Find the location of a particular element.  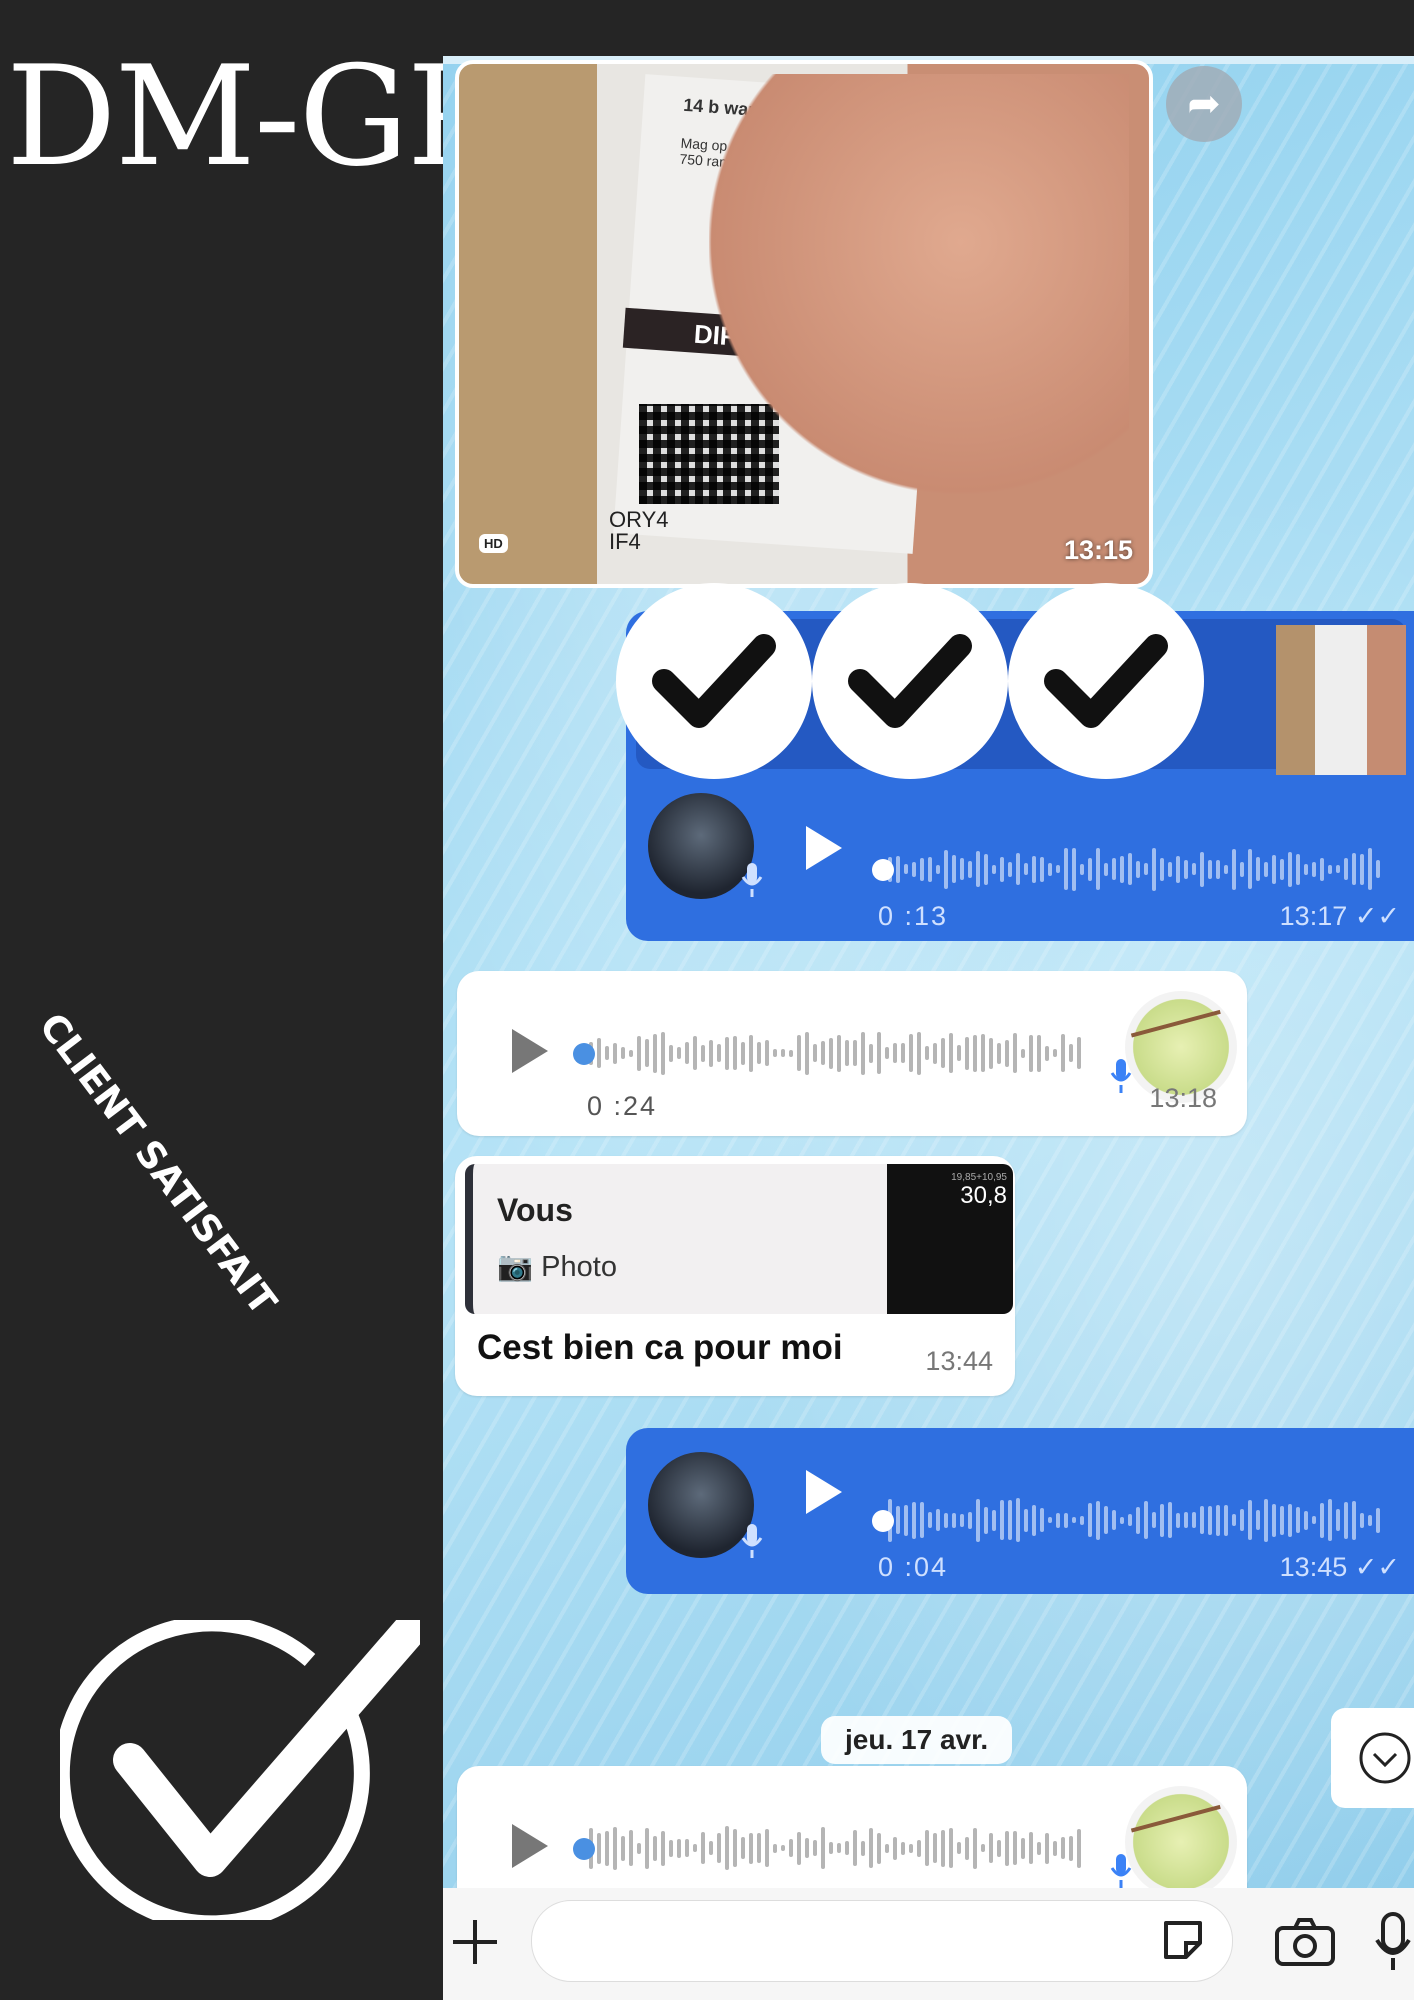

avatar is located at coordinates (701, 846).